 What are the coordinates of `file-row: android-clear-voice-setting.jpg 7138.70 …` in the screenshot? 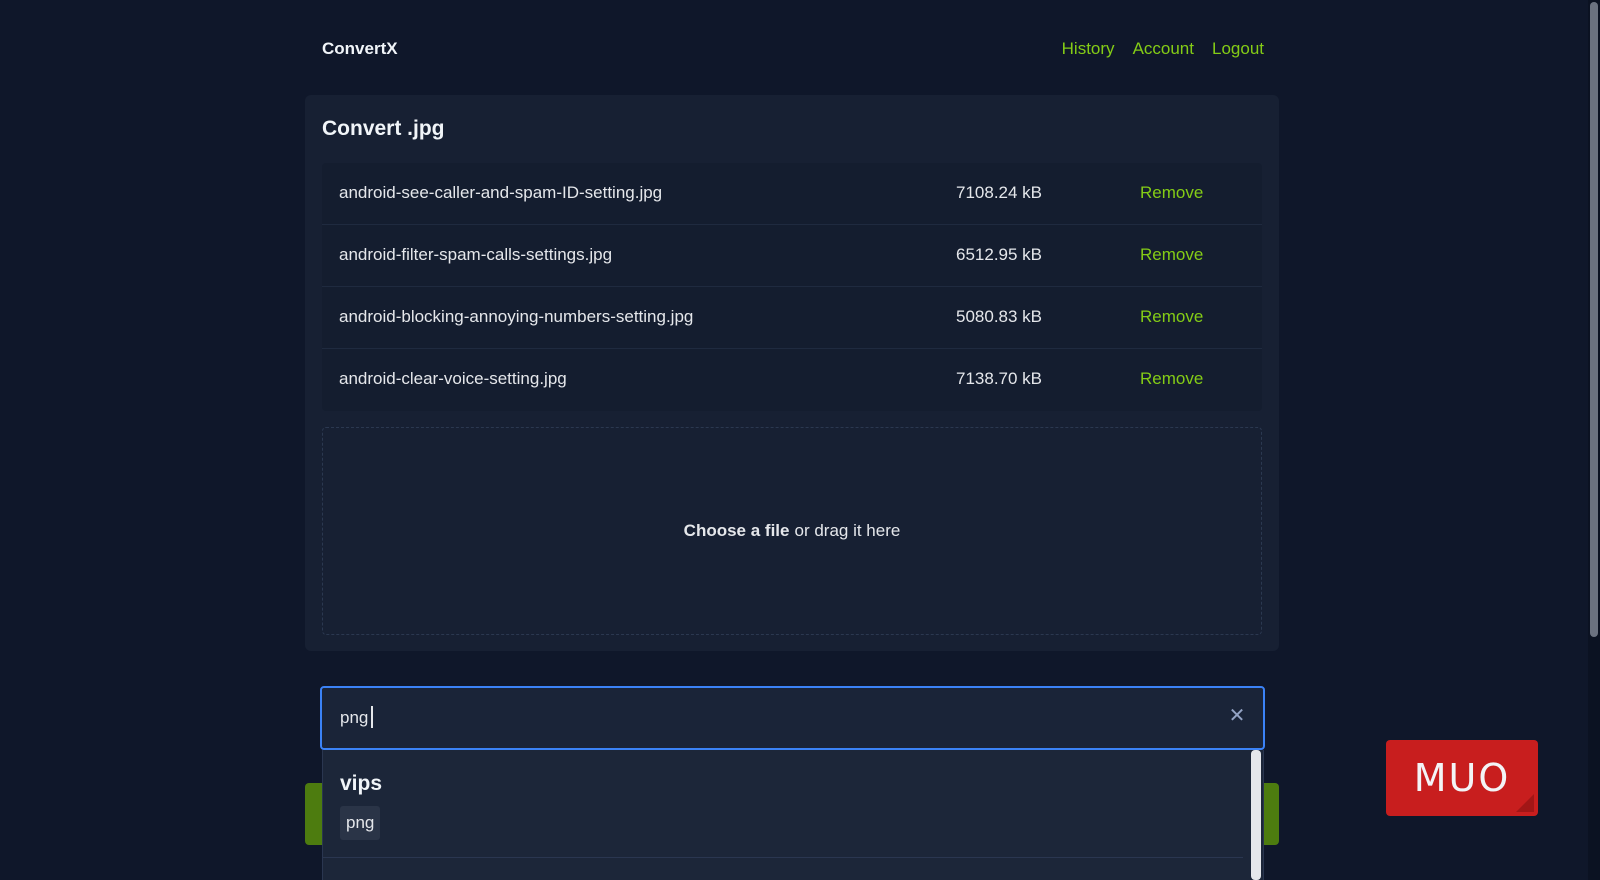 It's located at (792, 380).